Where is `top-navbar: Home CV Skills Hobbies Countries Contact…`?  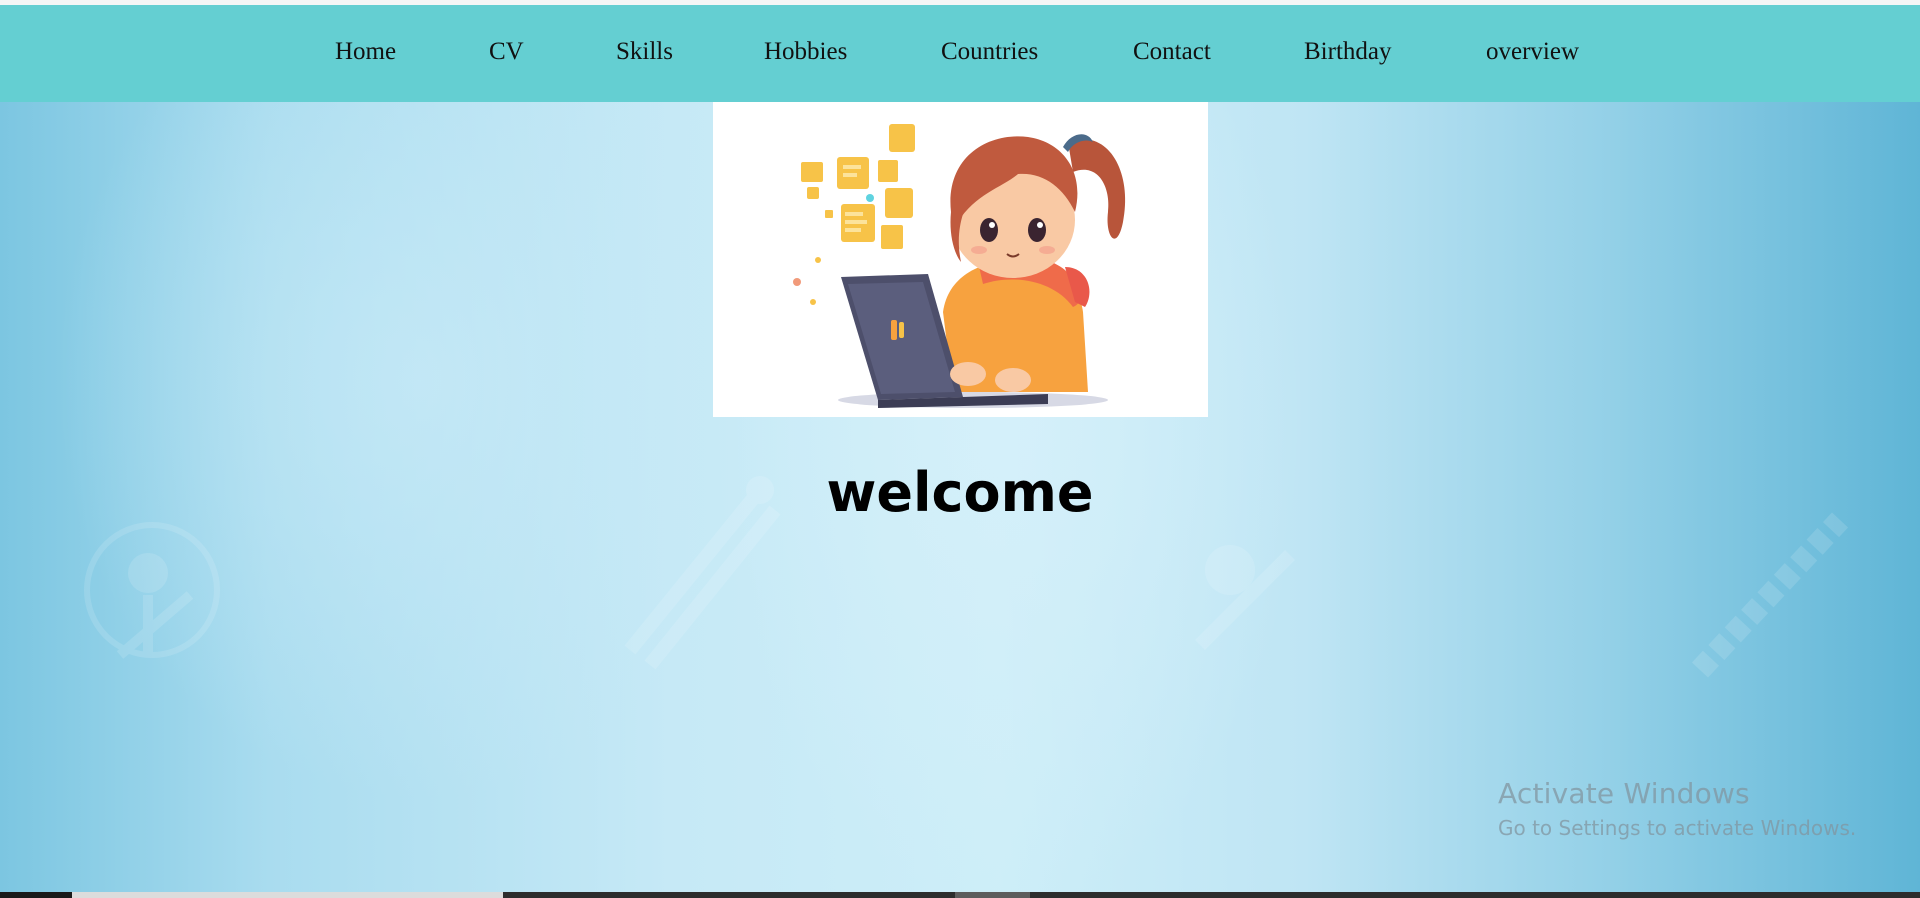
top-navbar: Home CV Skills Hobbies Countries Contact… is located at coordinates (960, 53).